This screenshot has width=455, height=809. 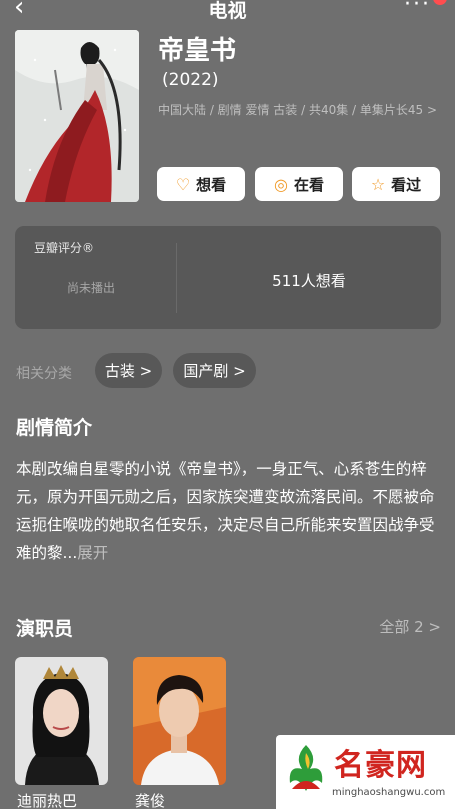 I want to click on expand-link: 展开, so click(x=92, y=553).